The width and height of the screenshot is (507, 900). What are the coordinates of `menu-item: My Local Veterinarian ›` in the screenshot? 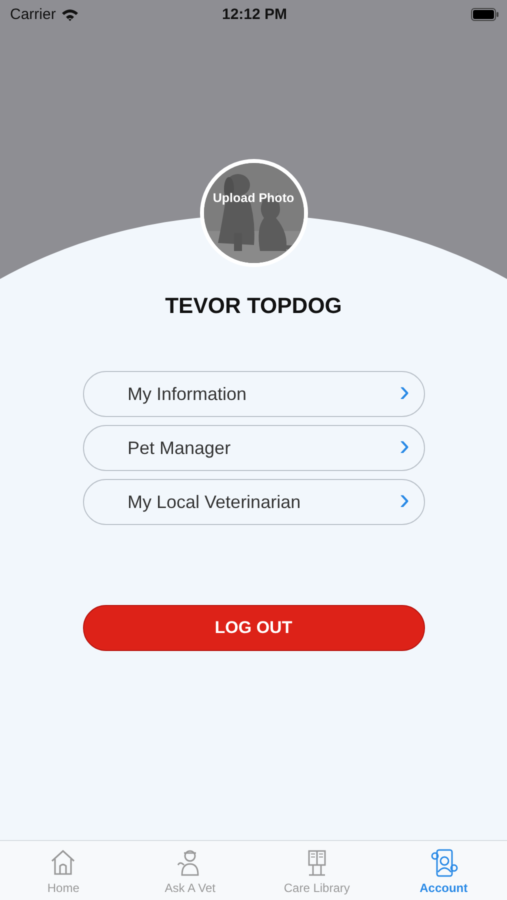 It's located at (253, 502).